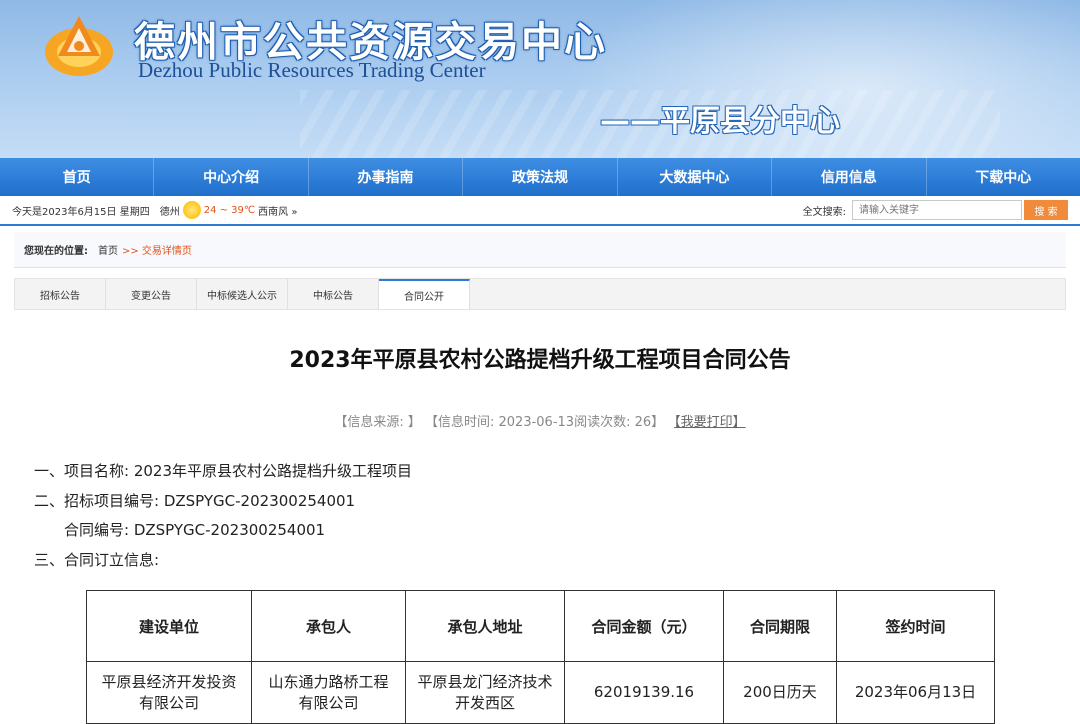 Image resolution: width=1080 pixels, height=724 pixels. I want to click on column-header: 签约时间, so click(915, 626).